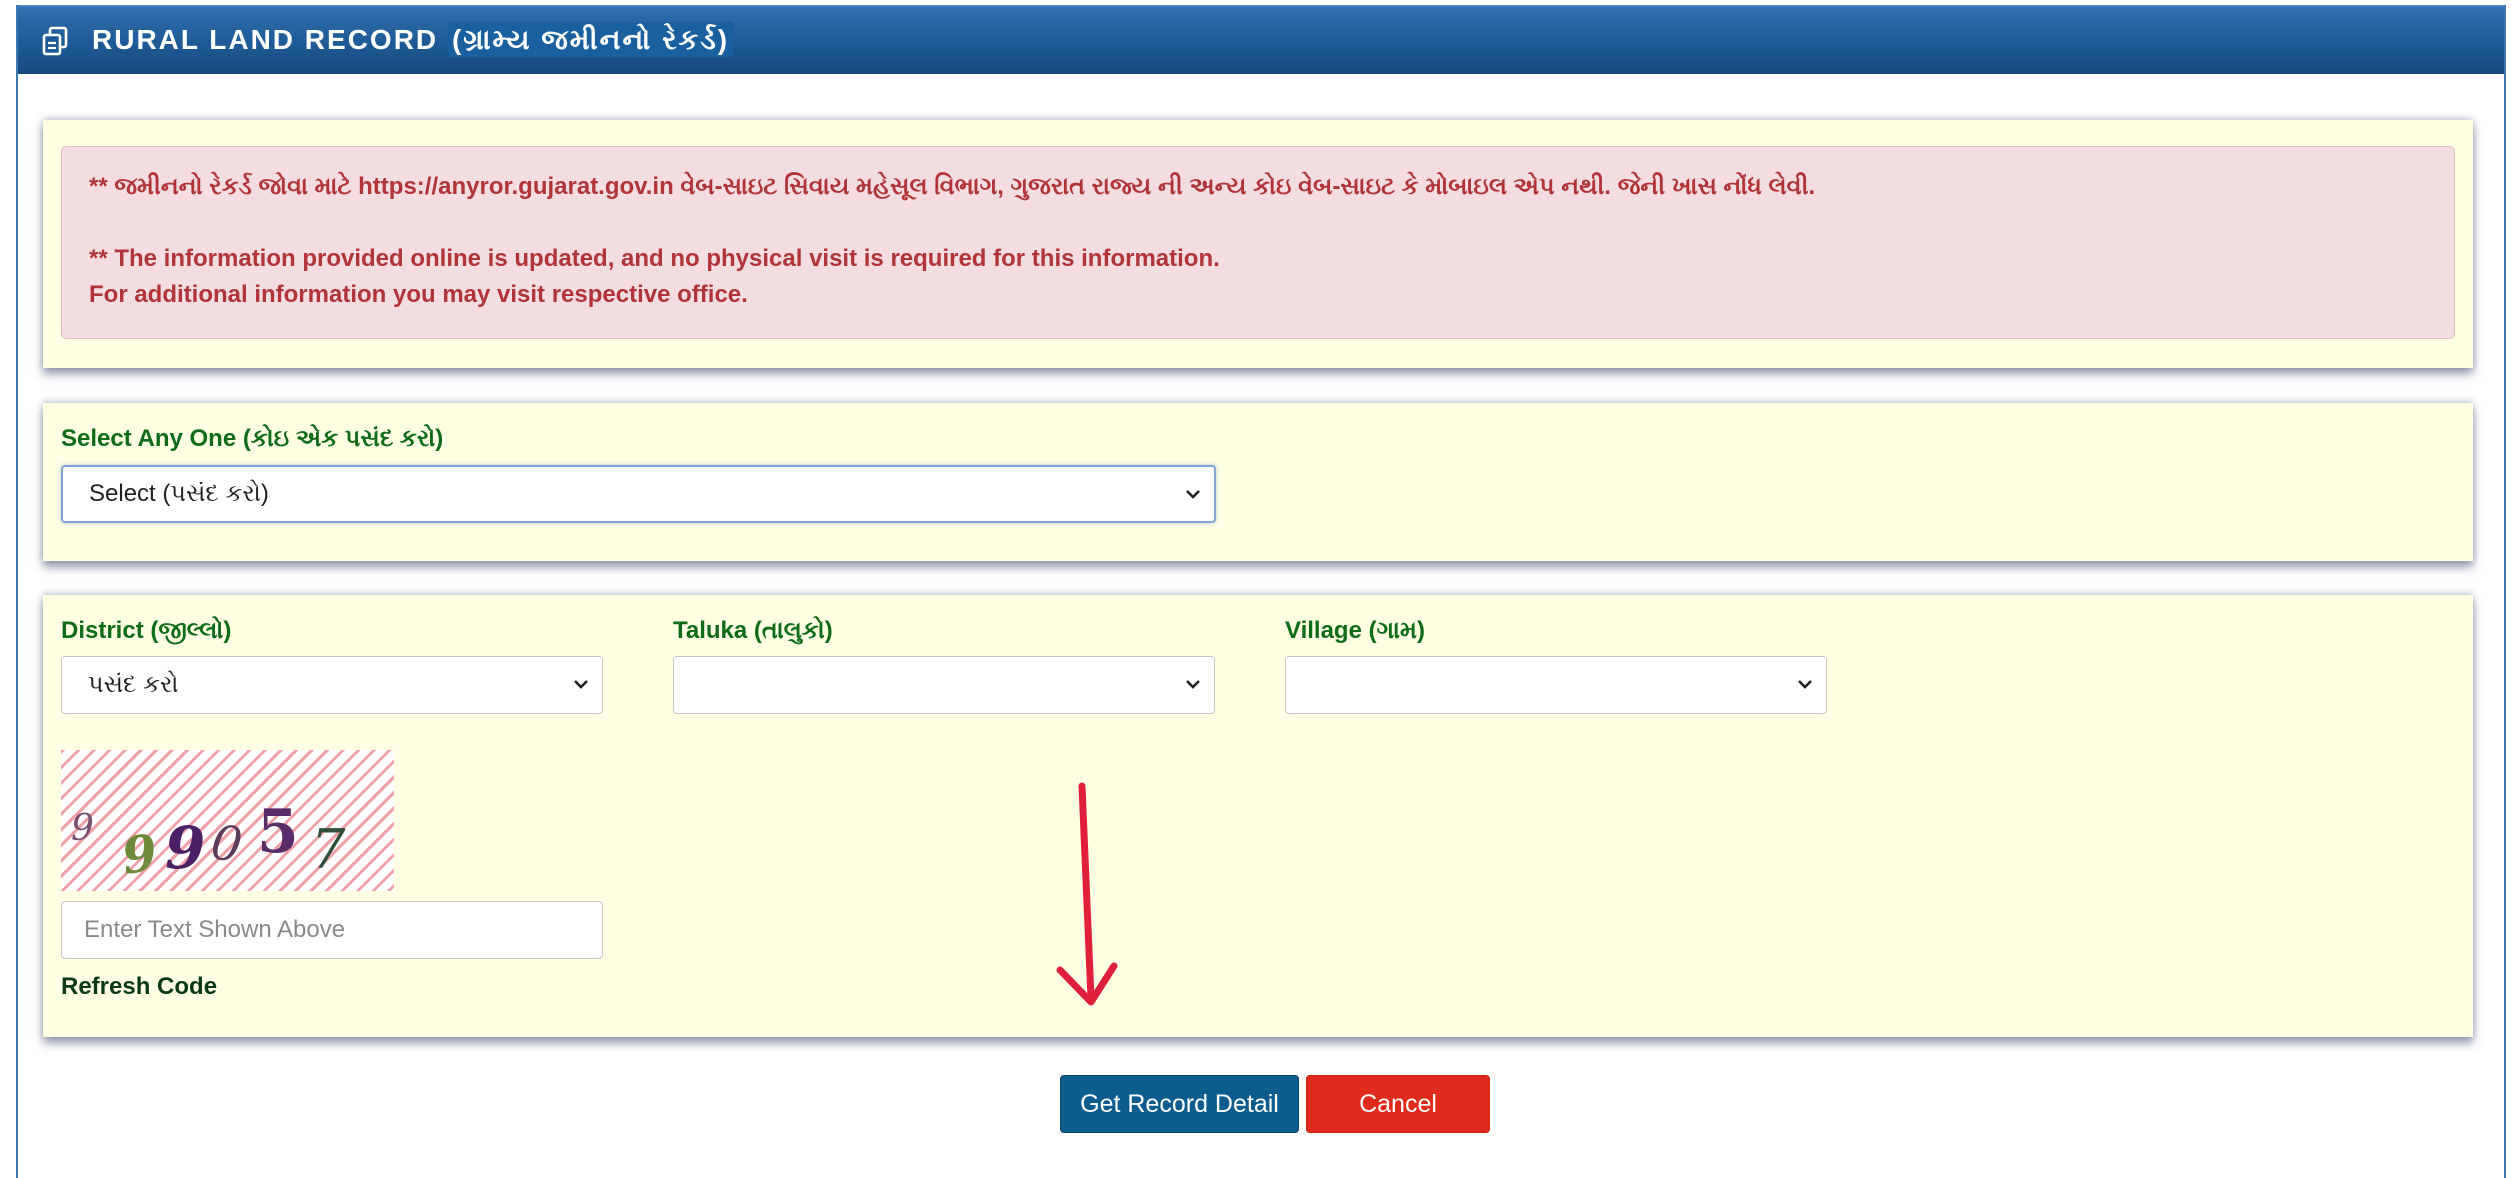 The width and height of the screenshot is (2519, 1178). I want to click on select-any-dropdown: Select (પસંદ કરો), so click(638, 494).